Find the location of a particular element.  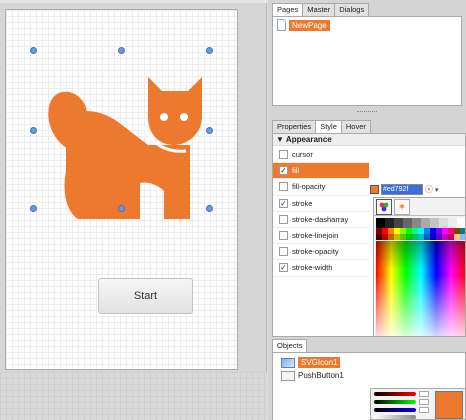

fill-reset-icon: ⓥ is located at coordinates (429, 189).